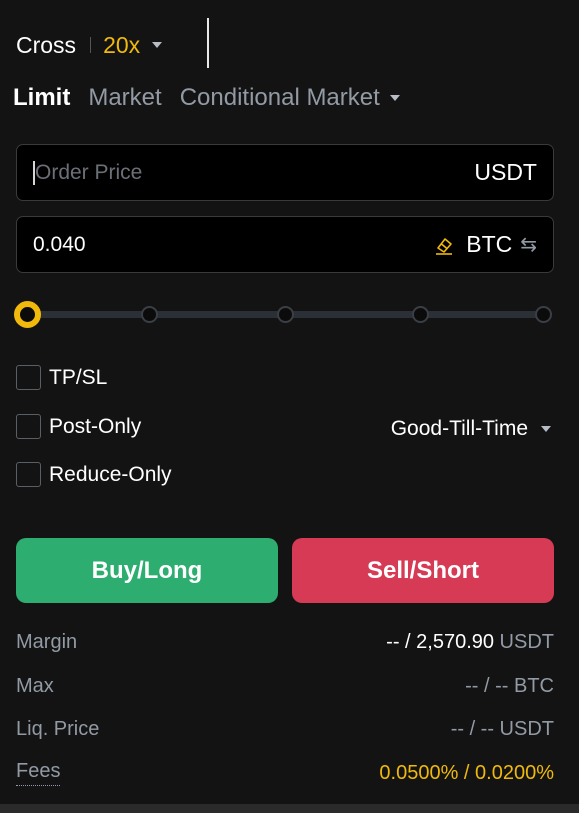 Image resolution: width=579 pixels, height=813 pixels. I want to click on conditional-chevron-down-icon, so click(394, 98).